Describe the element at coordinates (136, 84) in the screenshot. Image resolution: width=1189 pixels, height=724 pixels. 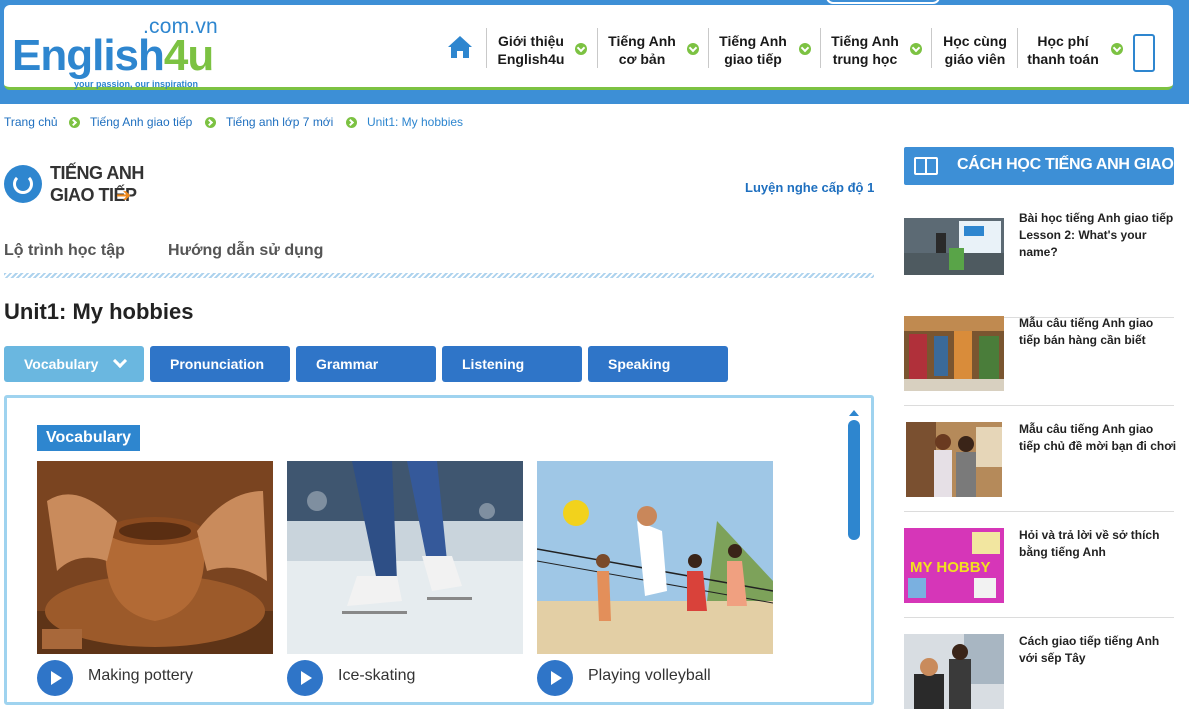
I see `logo-tagline: your passion, our inspiration` at that location.